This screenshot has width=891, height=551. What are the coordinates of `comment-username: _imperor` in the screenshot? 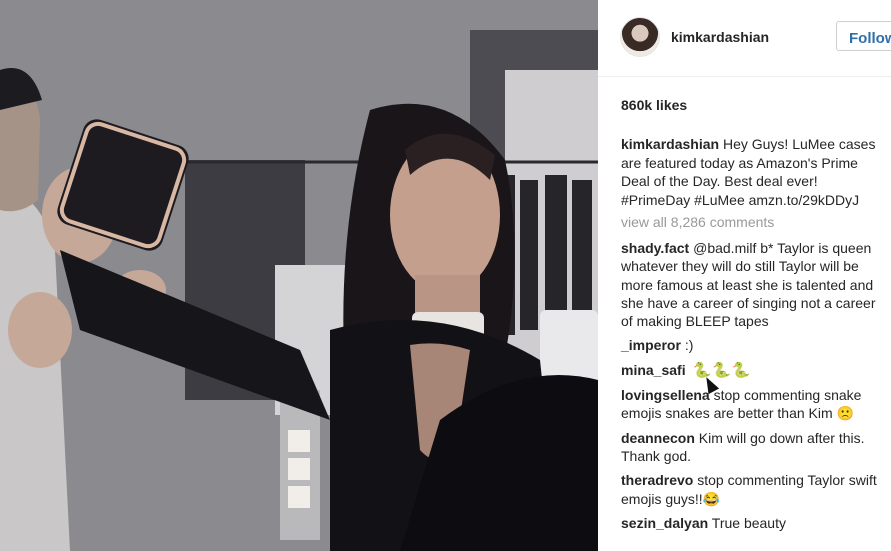 It's located at (651, 345).